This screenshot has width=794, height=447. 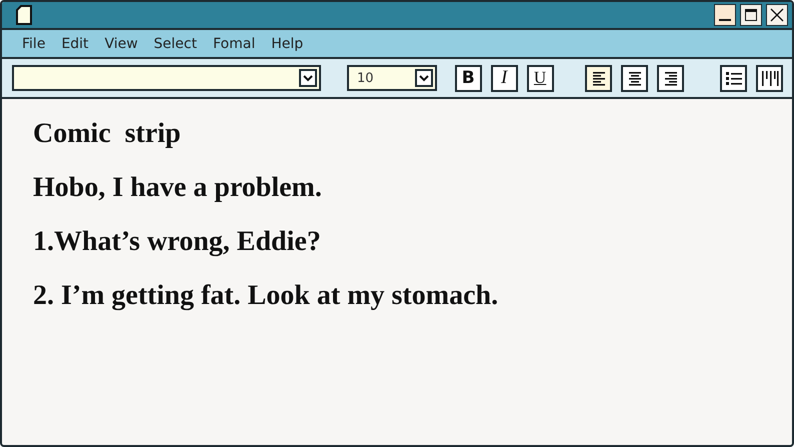 What do you see at coordinates (287, 44) in the screenshot?
I see `menu-item: Help` at bounding box center [287, 44].